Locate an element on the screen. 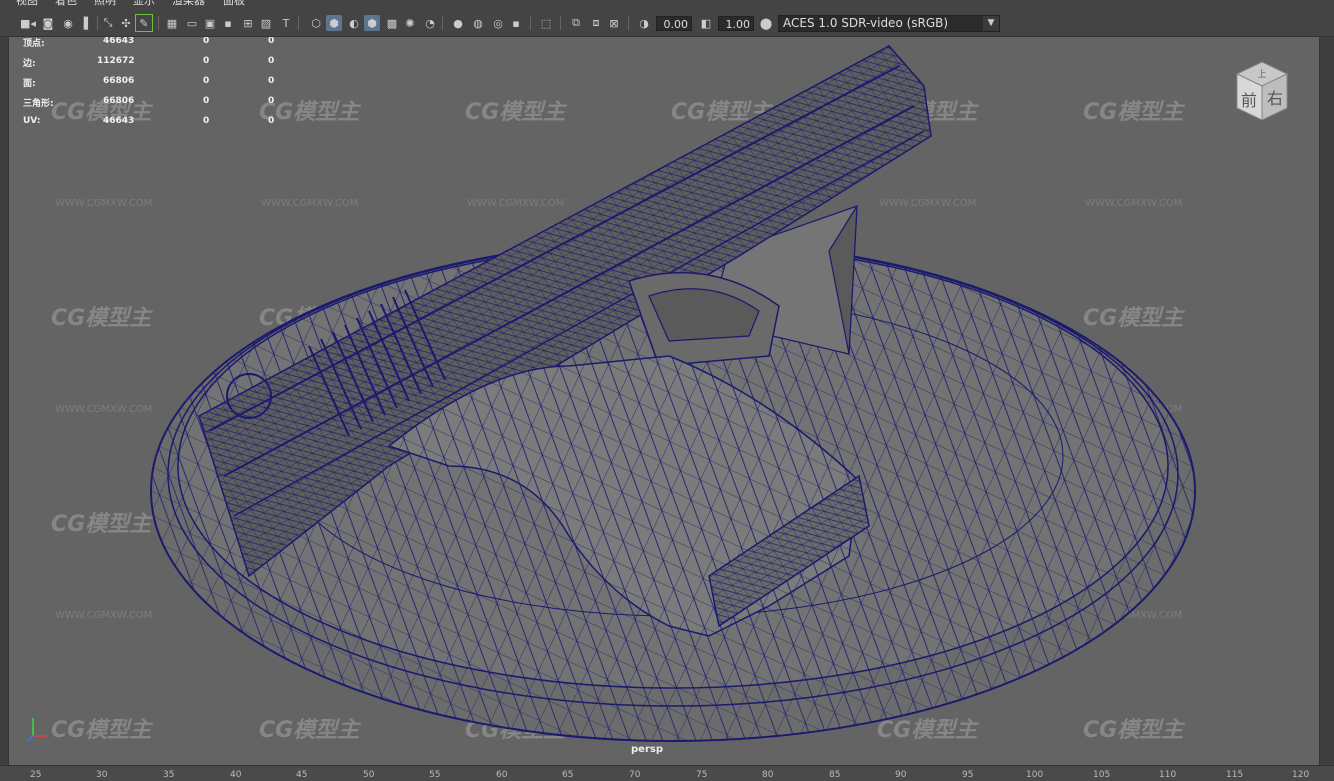  wireframe-icon: ⬡ is located at coordinates (316, 23).